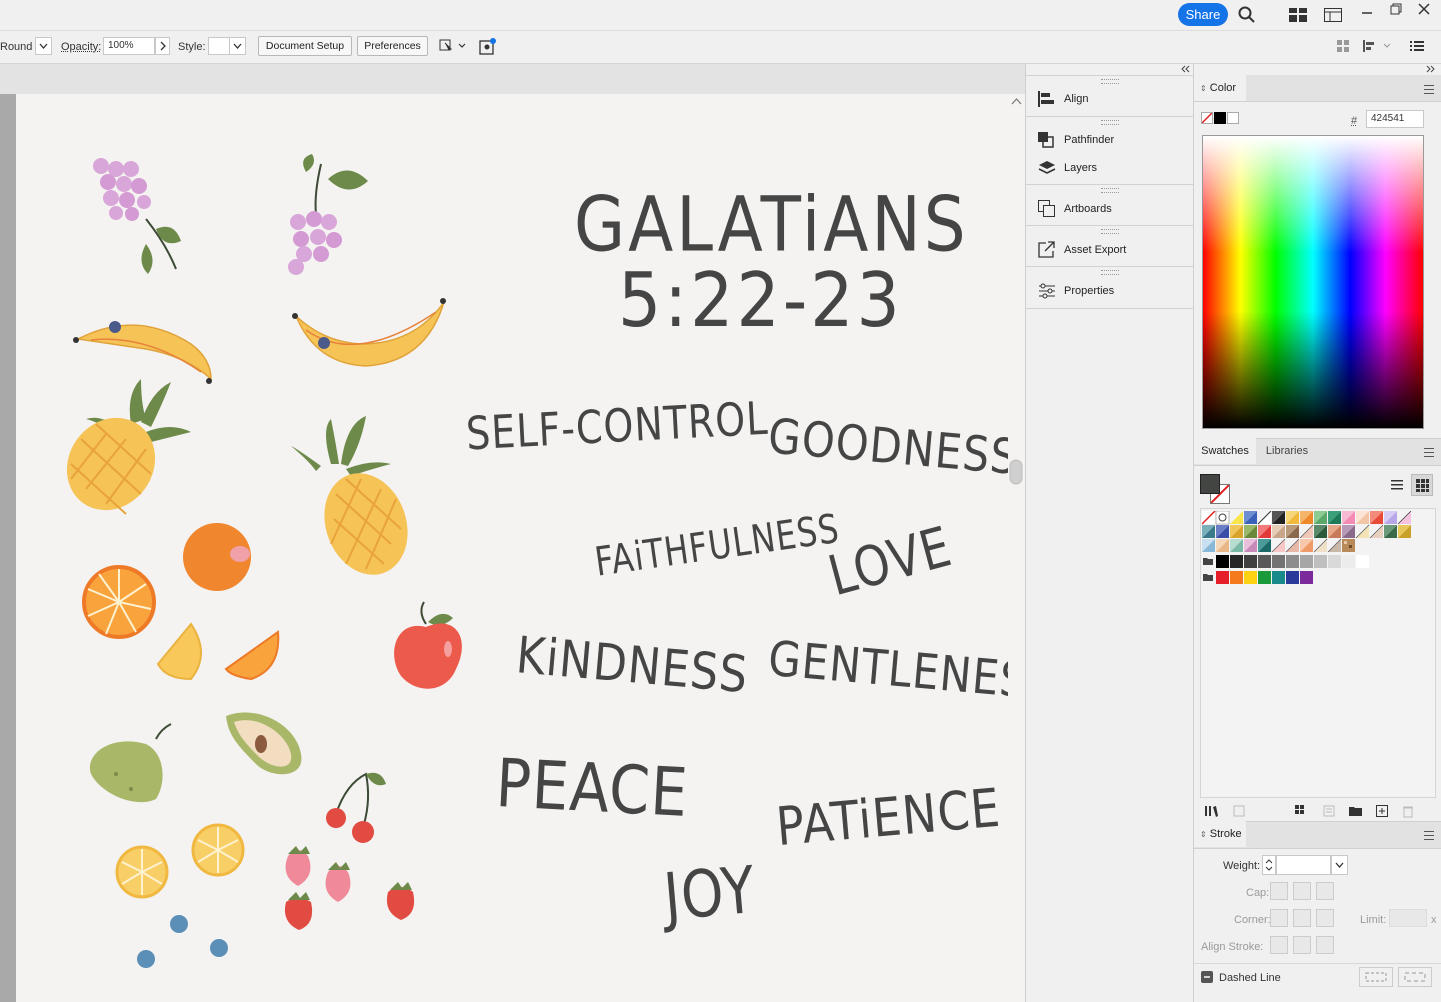 This screenshot has height=1002, width=1441. What do you see at coordinates (1252, 920) in the screenshot?
I see `corner-label: Corner:` at bounding box center [1252, 920].